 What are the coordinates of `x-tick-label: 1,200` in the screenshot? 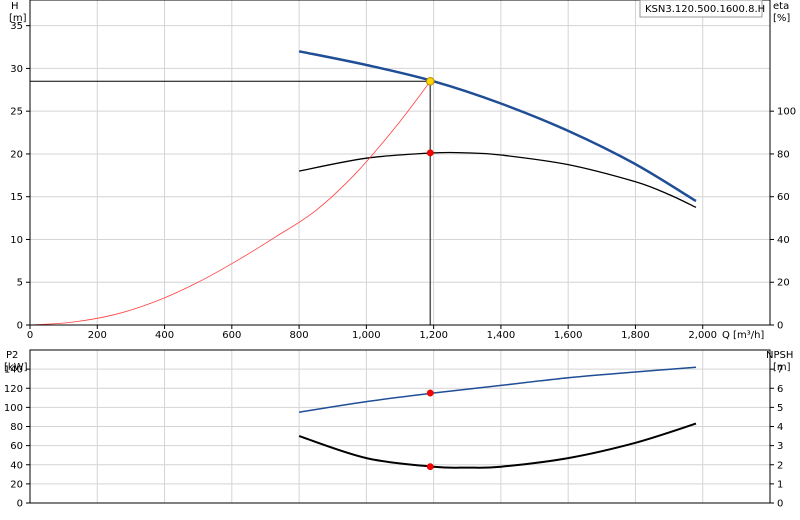 It's located at (433, 335).